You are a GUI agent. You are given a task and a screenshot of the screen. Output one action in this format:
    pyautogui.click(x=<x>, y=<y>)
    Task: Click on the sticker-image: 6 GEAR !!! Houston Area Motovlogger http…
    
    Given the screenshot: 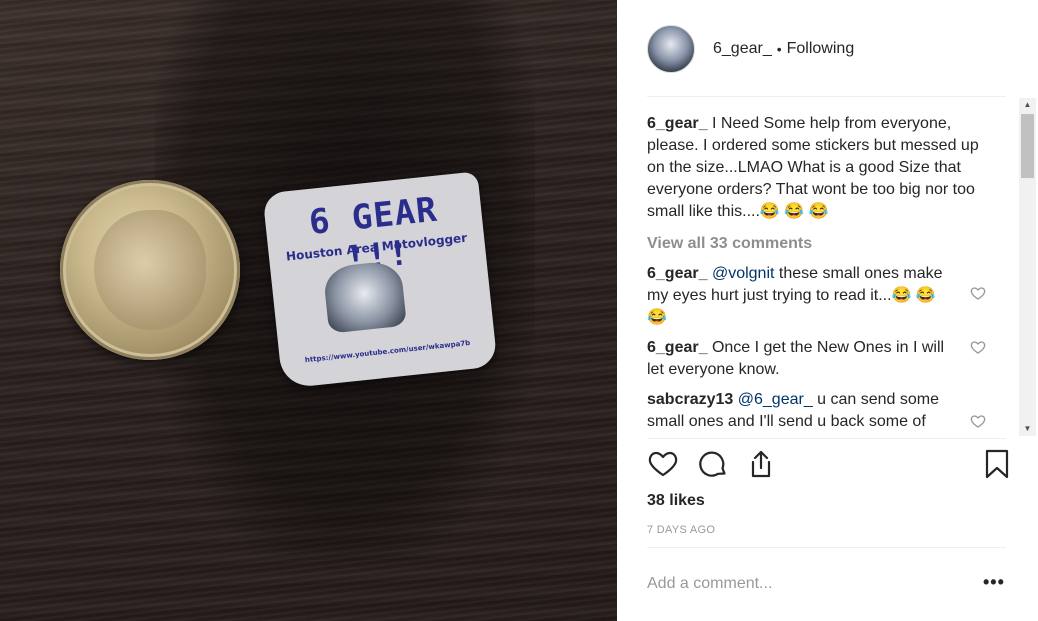 What is the action you would take?
    pyautogui.click(x=380, y=280)
    